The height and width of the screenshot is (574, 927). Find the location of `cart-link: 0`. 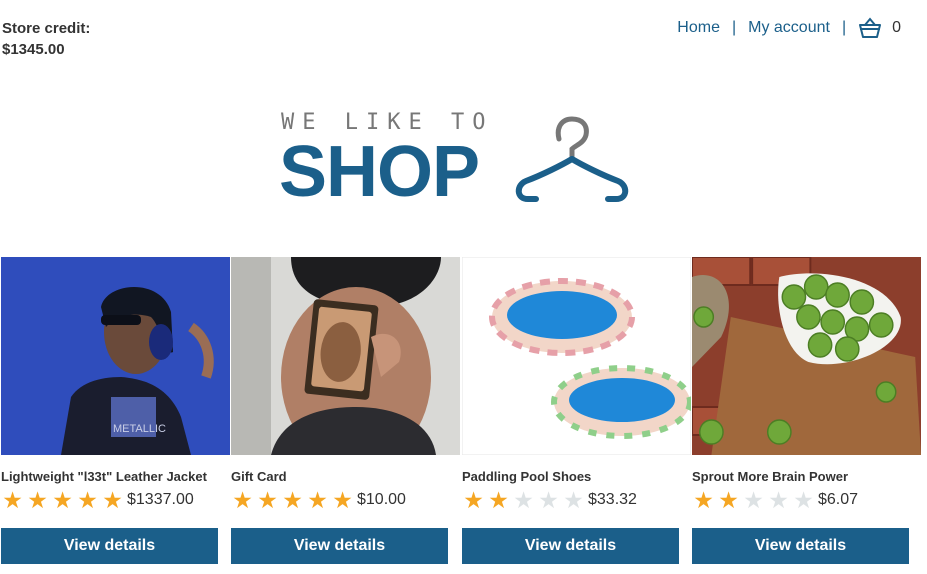

cart-link: 0 is located at coordinates (879, 28).